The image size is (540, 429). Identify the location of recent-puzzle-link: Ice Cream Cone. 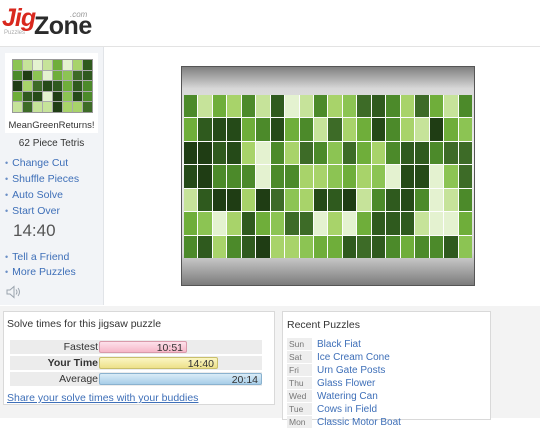
(353, 357).